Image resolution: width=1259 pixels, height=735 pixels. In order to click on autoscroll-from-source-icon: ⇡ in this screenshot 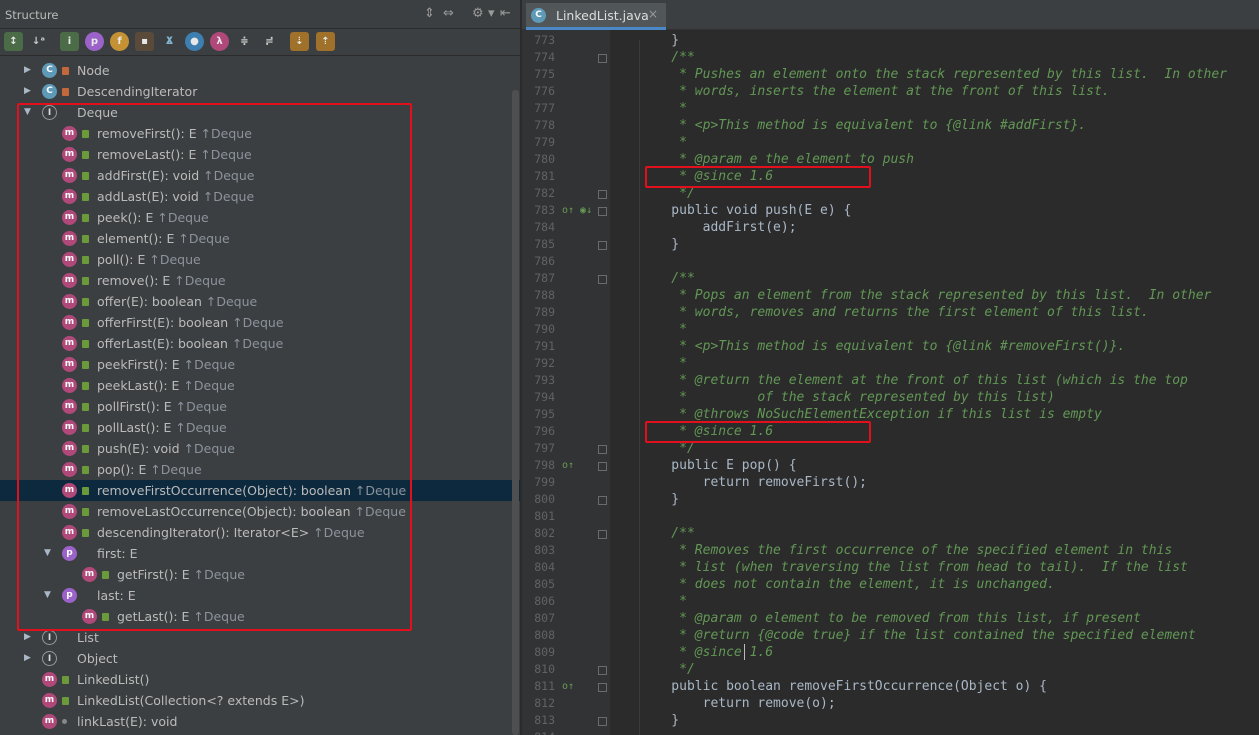, I will do `click(325, 41)`.